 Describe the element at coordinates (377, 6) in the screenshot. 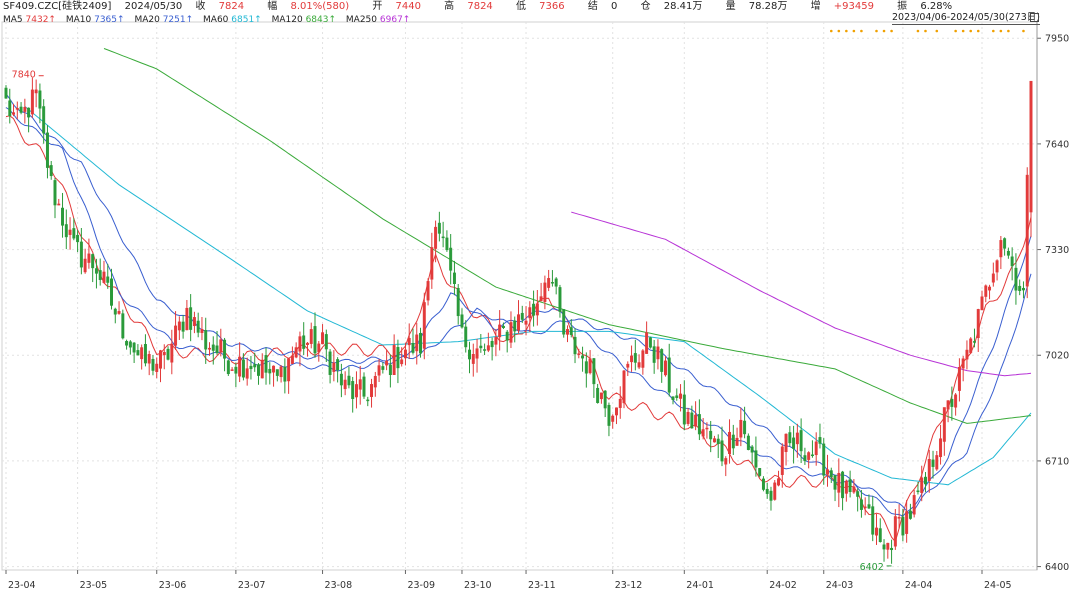

I see `open-label: 开` at that location.